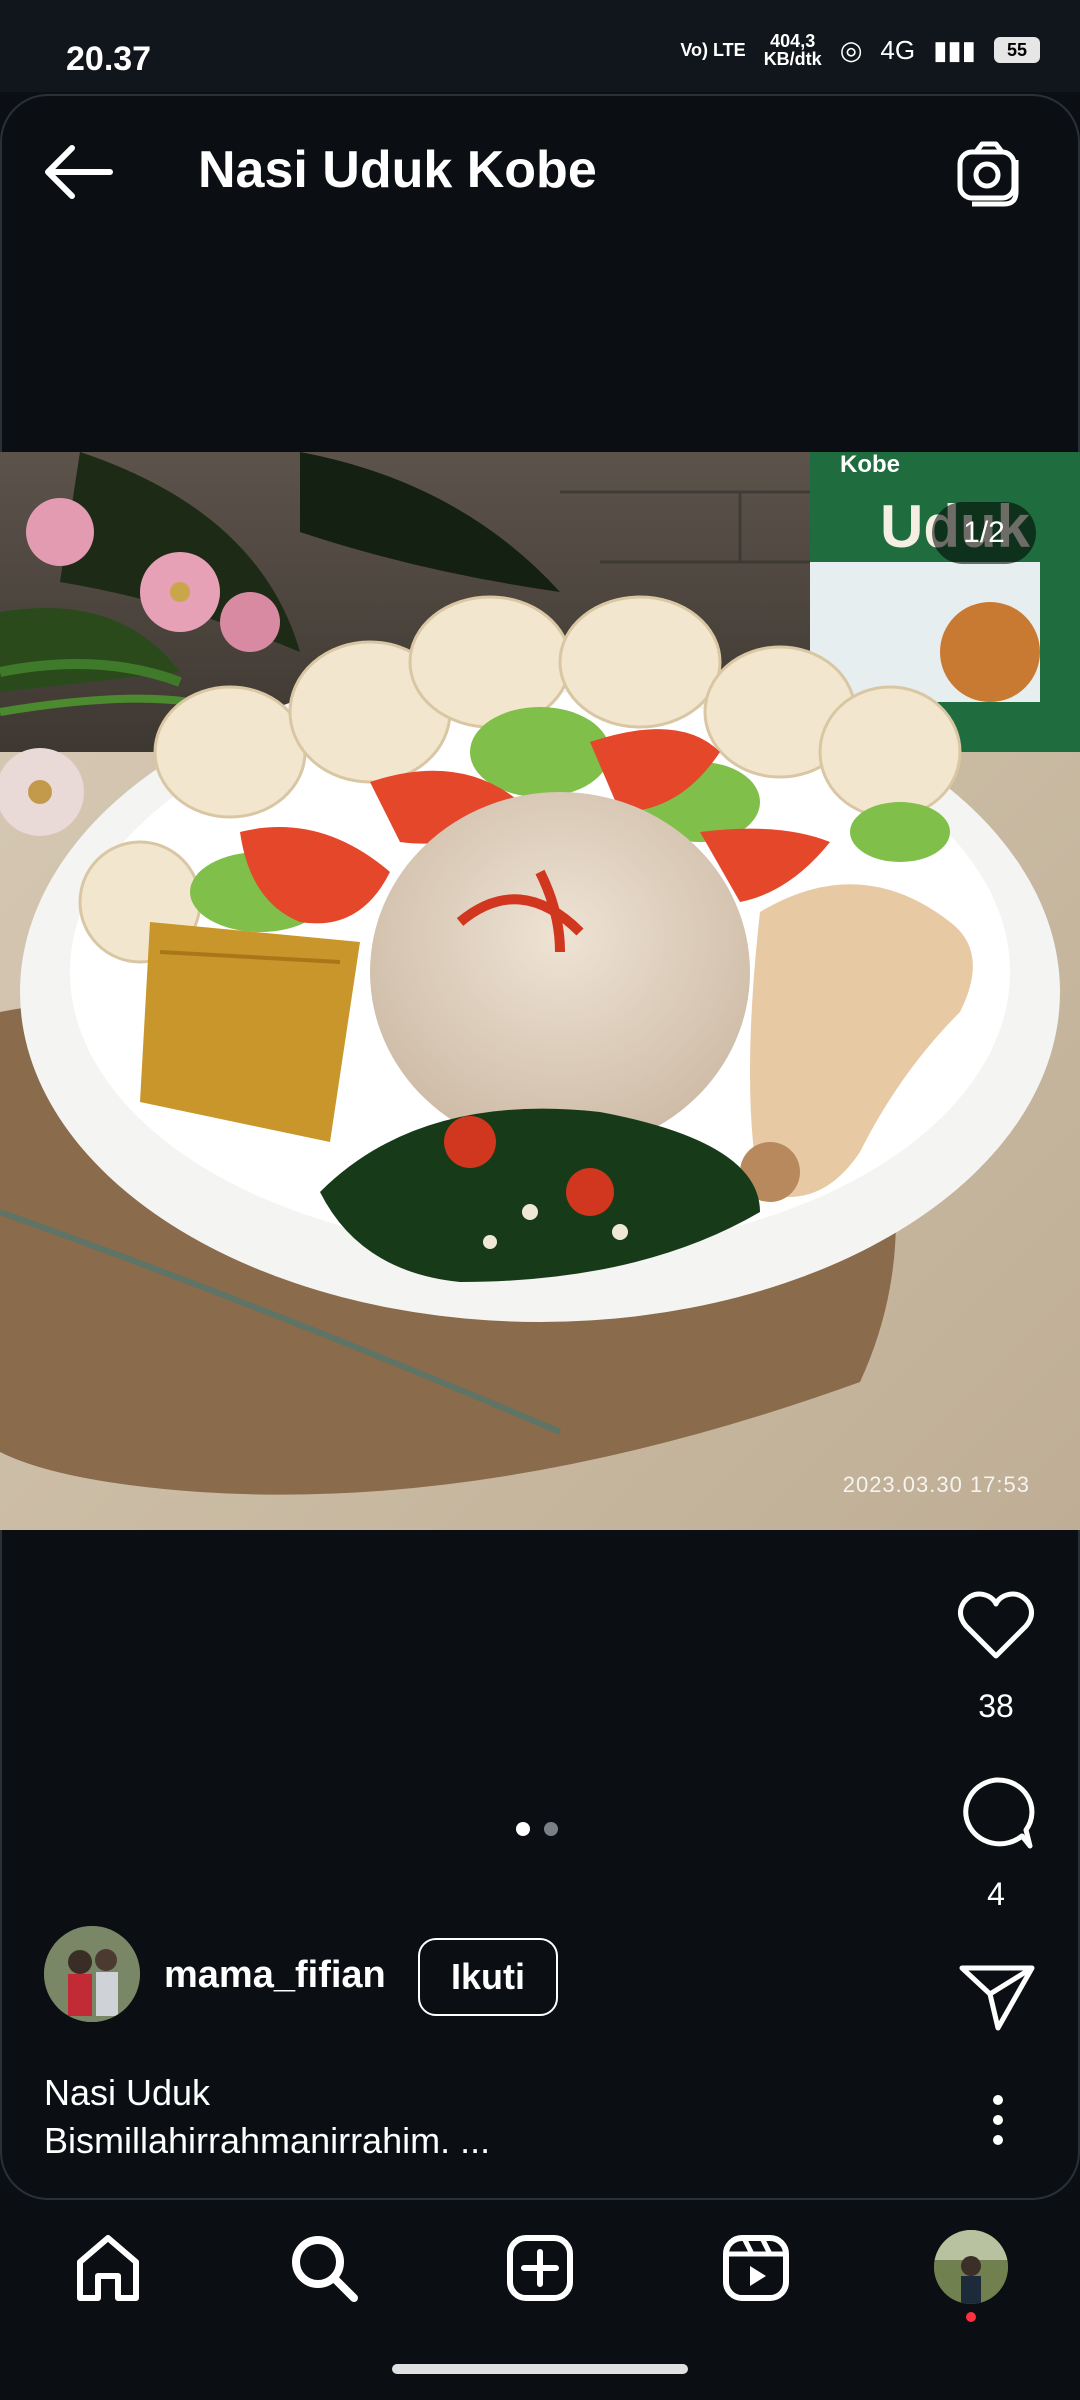 Image resolution: width=1080 pixels, height=2400 pixels. I want to click on status-icons: Vo) LTE 404,3 KB/dtk ◎ 4G ▮▮▮ 55, so click(860, 50).